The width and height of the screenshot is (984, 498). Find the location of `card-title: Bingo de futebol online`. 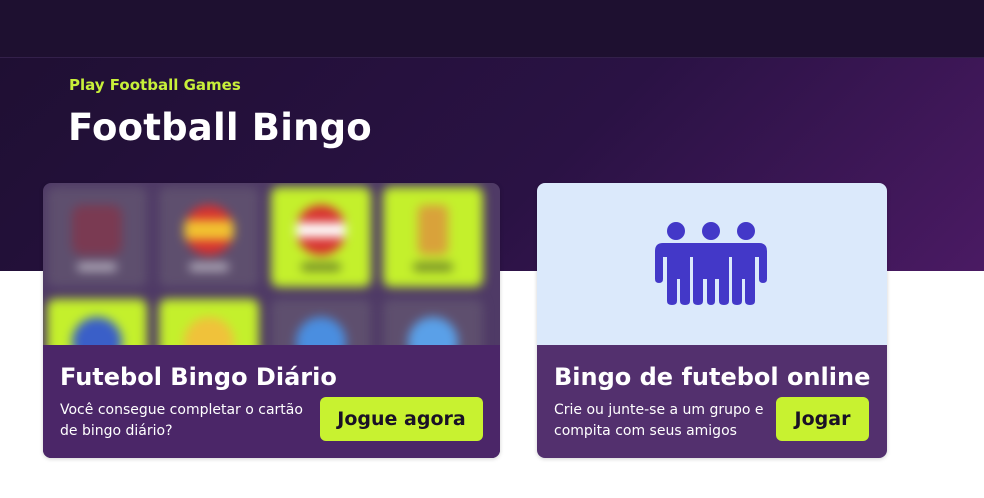

card-title: Bingo de futebol online is located at coordinates (712, 377).